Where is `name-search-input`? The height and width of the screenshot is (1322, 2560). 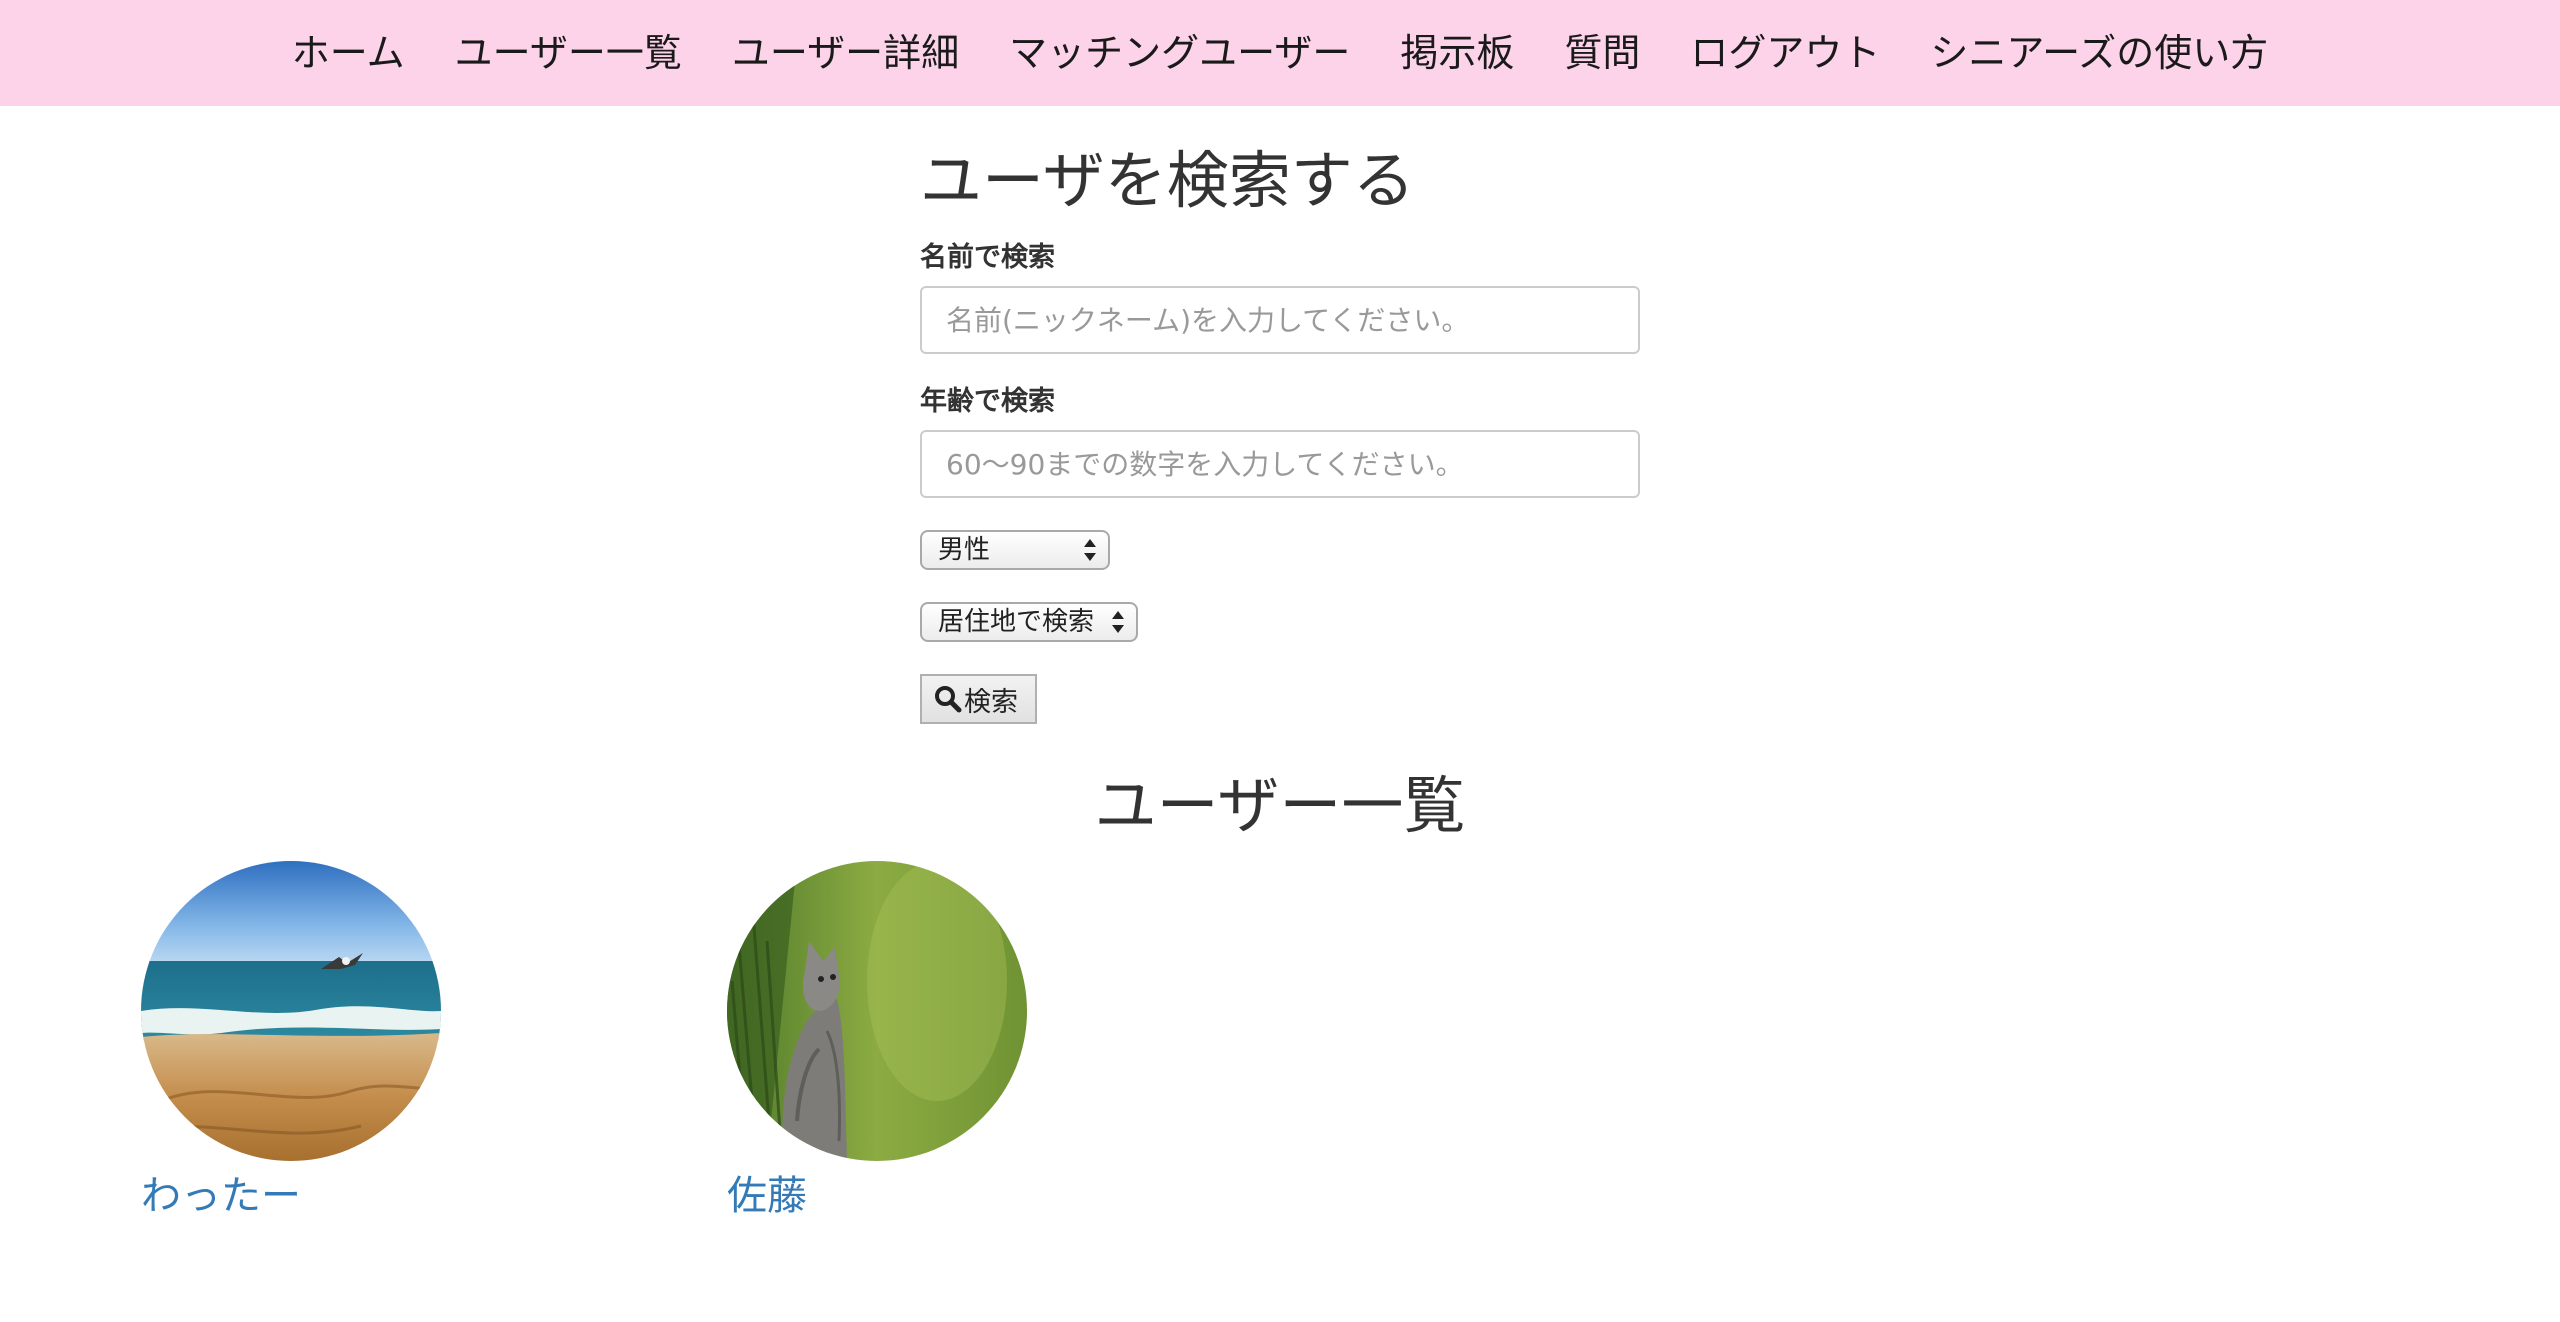 name-search-input is located at coordinates (1280, 320).